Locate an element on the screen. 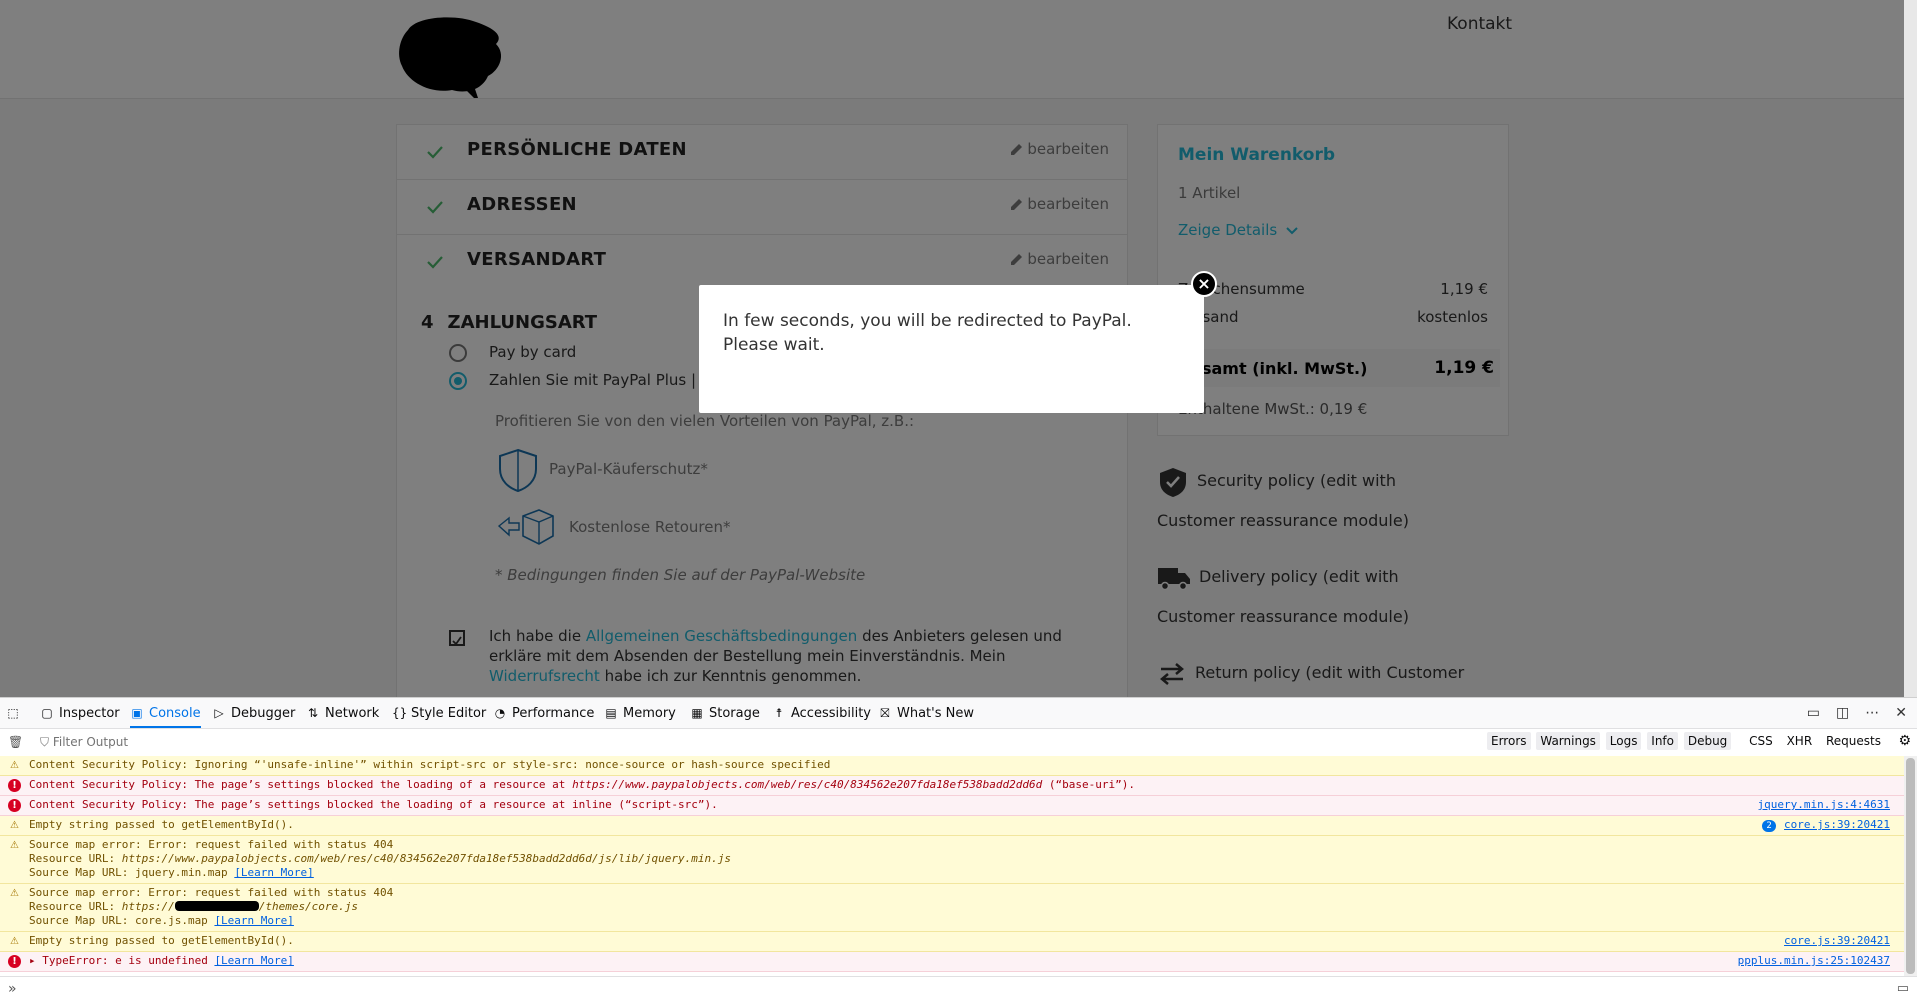 This screenshot has height=1007, width=1917. tab-label: Debugger is located at coordinates (263, 713).